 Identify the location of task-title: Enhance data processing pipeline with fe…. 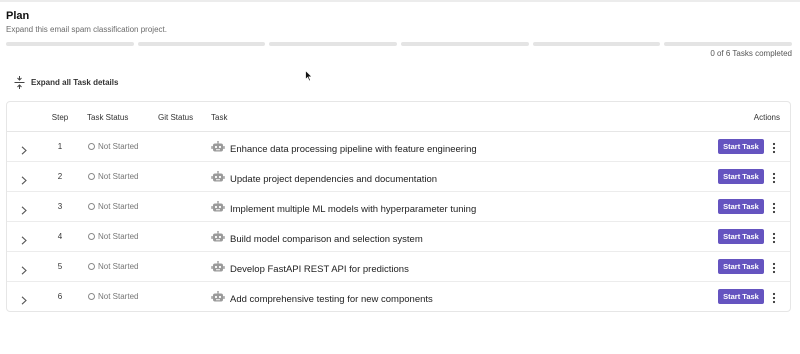
(353, 149).